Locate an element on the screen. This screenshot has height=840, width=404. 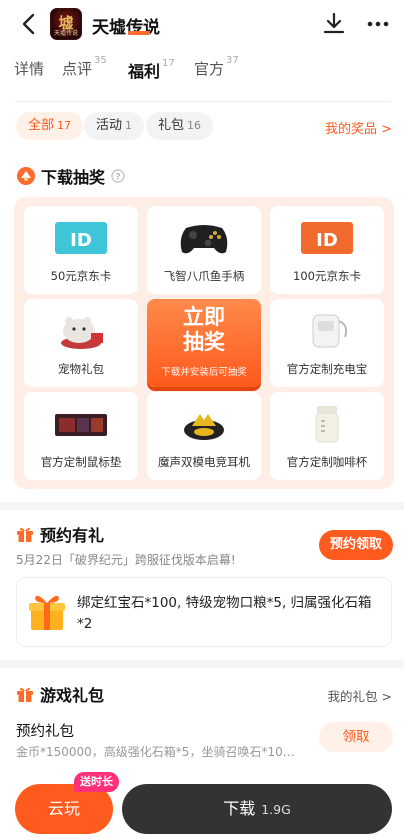
reservation-section-title: 预约有礼 is located at coordinates (60, 534).